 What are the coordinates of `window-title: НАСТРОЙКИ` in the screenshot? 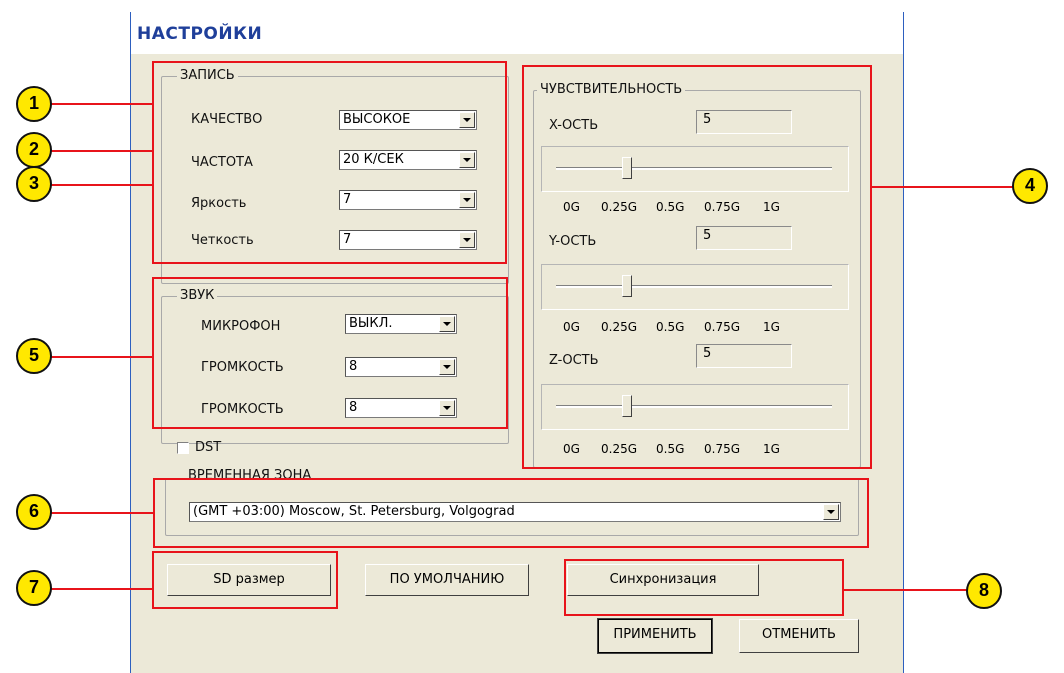 It's located at (200, 34).